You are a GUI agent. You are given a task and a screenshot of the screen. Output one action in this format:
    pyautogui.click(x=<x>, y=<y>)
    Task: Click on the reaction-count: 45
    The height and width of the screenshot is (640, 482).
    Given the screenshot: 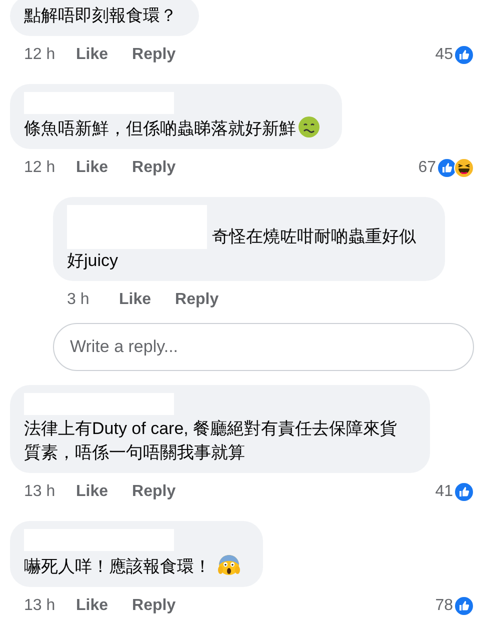 What is the action you would take?
    pyautogui.click(x=444, y=55)
    